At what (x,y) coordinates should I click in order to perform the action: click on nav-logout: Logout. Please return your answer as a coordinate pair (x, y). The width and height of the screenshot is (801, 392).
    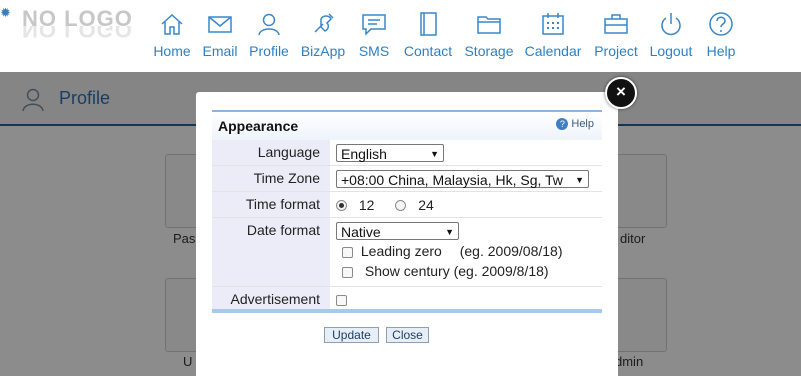
    Looking at the image, I should click on (671, 38).